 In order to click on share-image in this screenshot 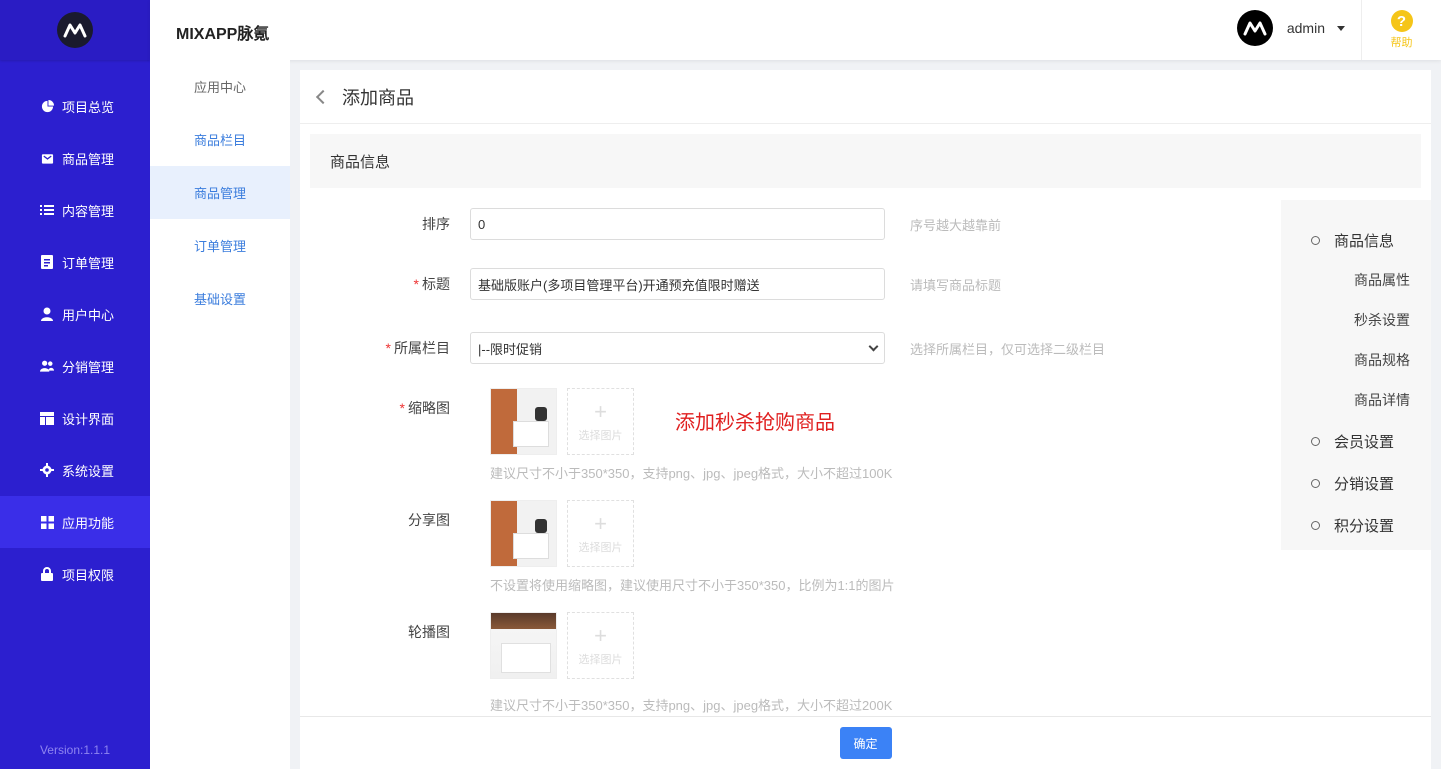, I will do `click(523, 533)`.